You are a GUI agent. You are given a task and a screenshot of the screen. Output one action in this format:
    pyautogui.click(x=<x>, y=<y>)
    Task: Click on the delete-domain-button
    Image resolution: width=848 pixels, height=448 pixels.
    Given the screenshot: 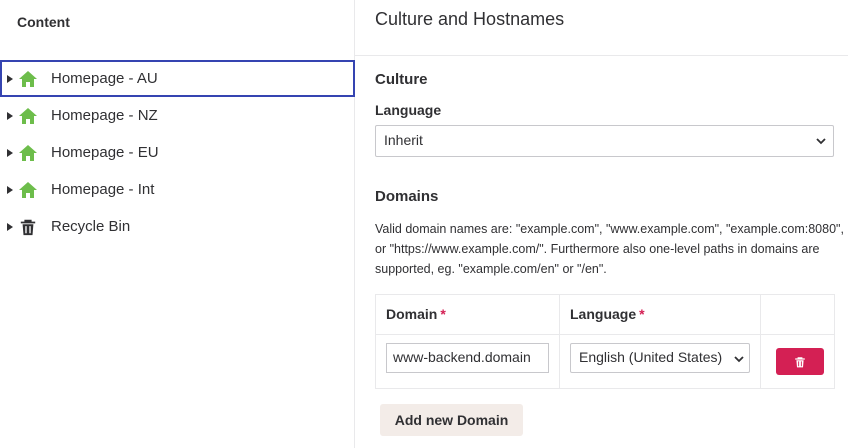 What is the action you would take?
    pyautogui.click(x=800, y=361)
    